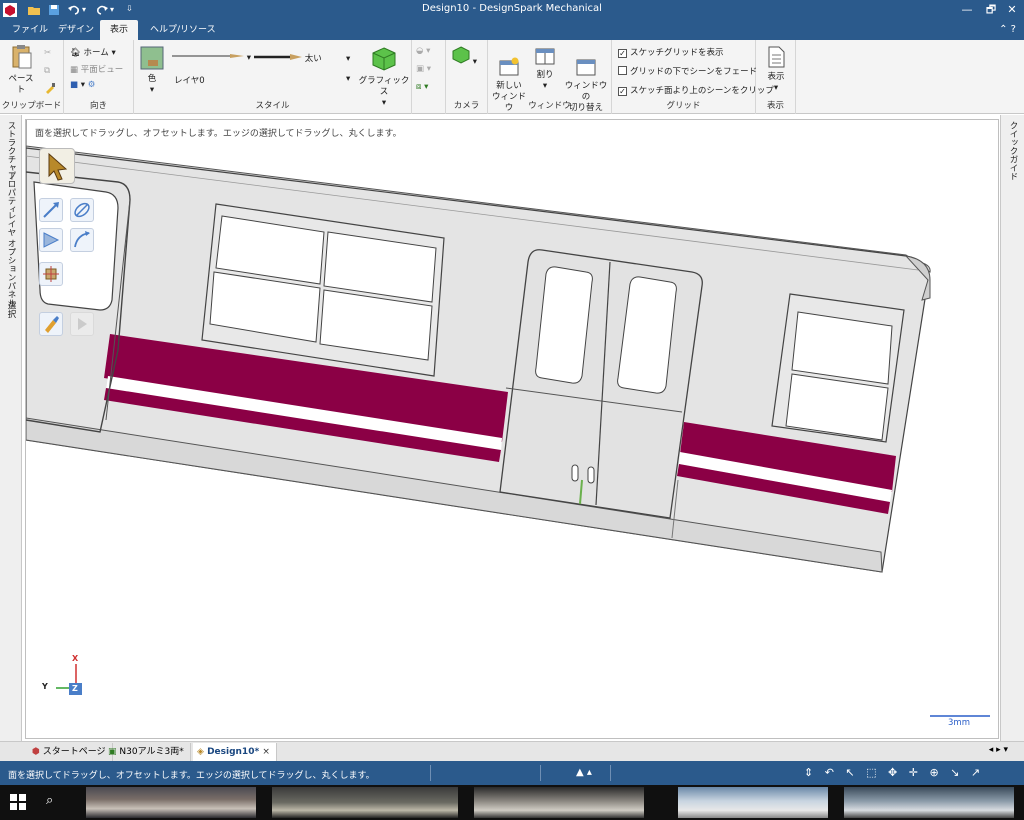 This screenshot has height=820, width=1024. What do you see at coordinates (152, 79) in the screenshot?
I see `color-label: 色` at bounding box center [152, 79].